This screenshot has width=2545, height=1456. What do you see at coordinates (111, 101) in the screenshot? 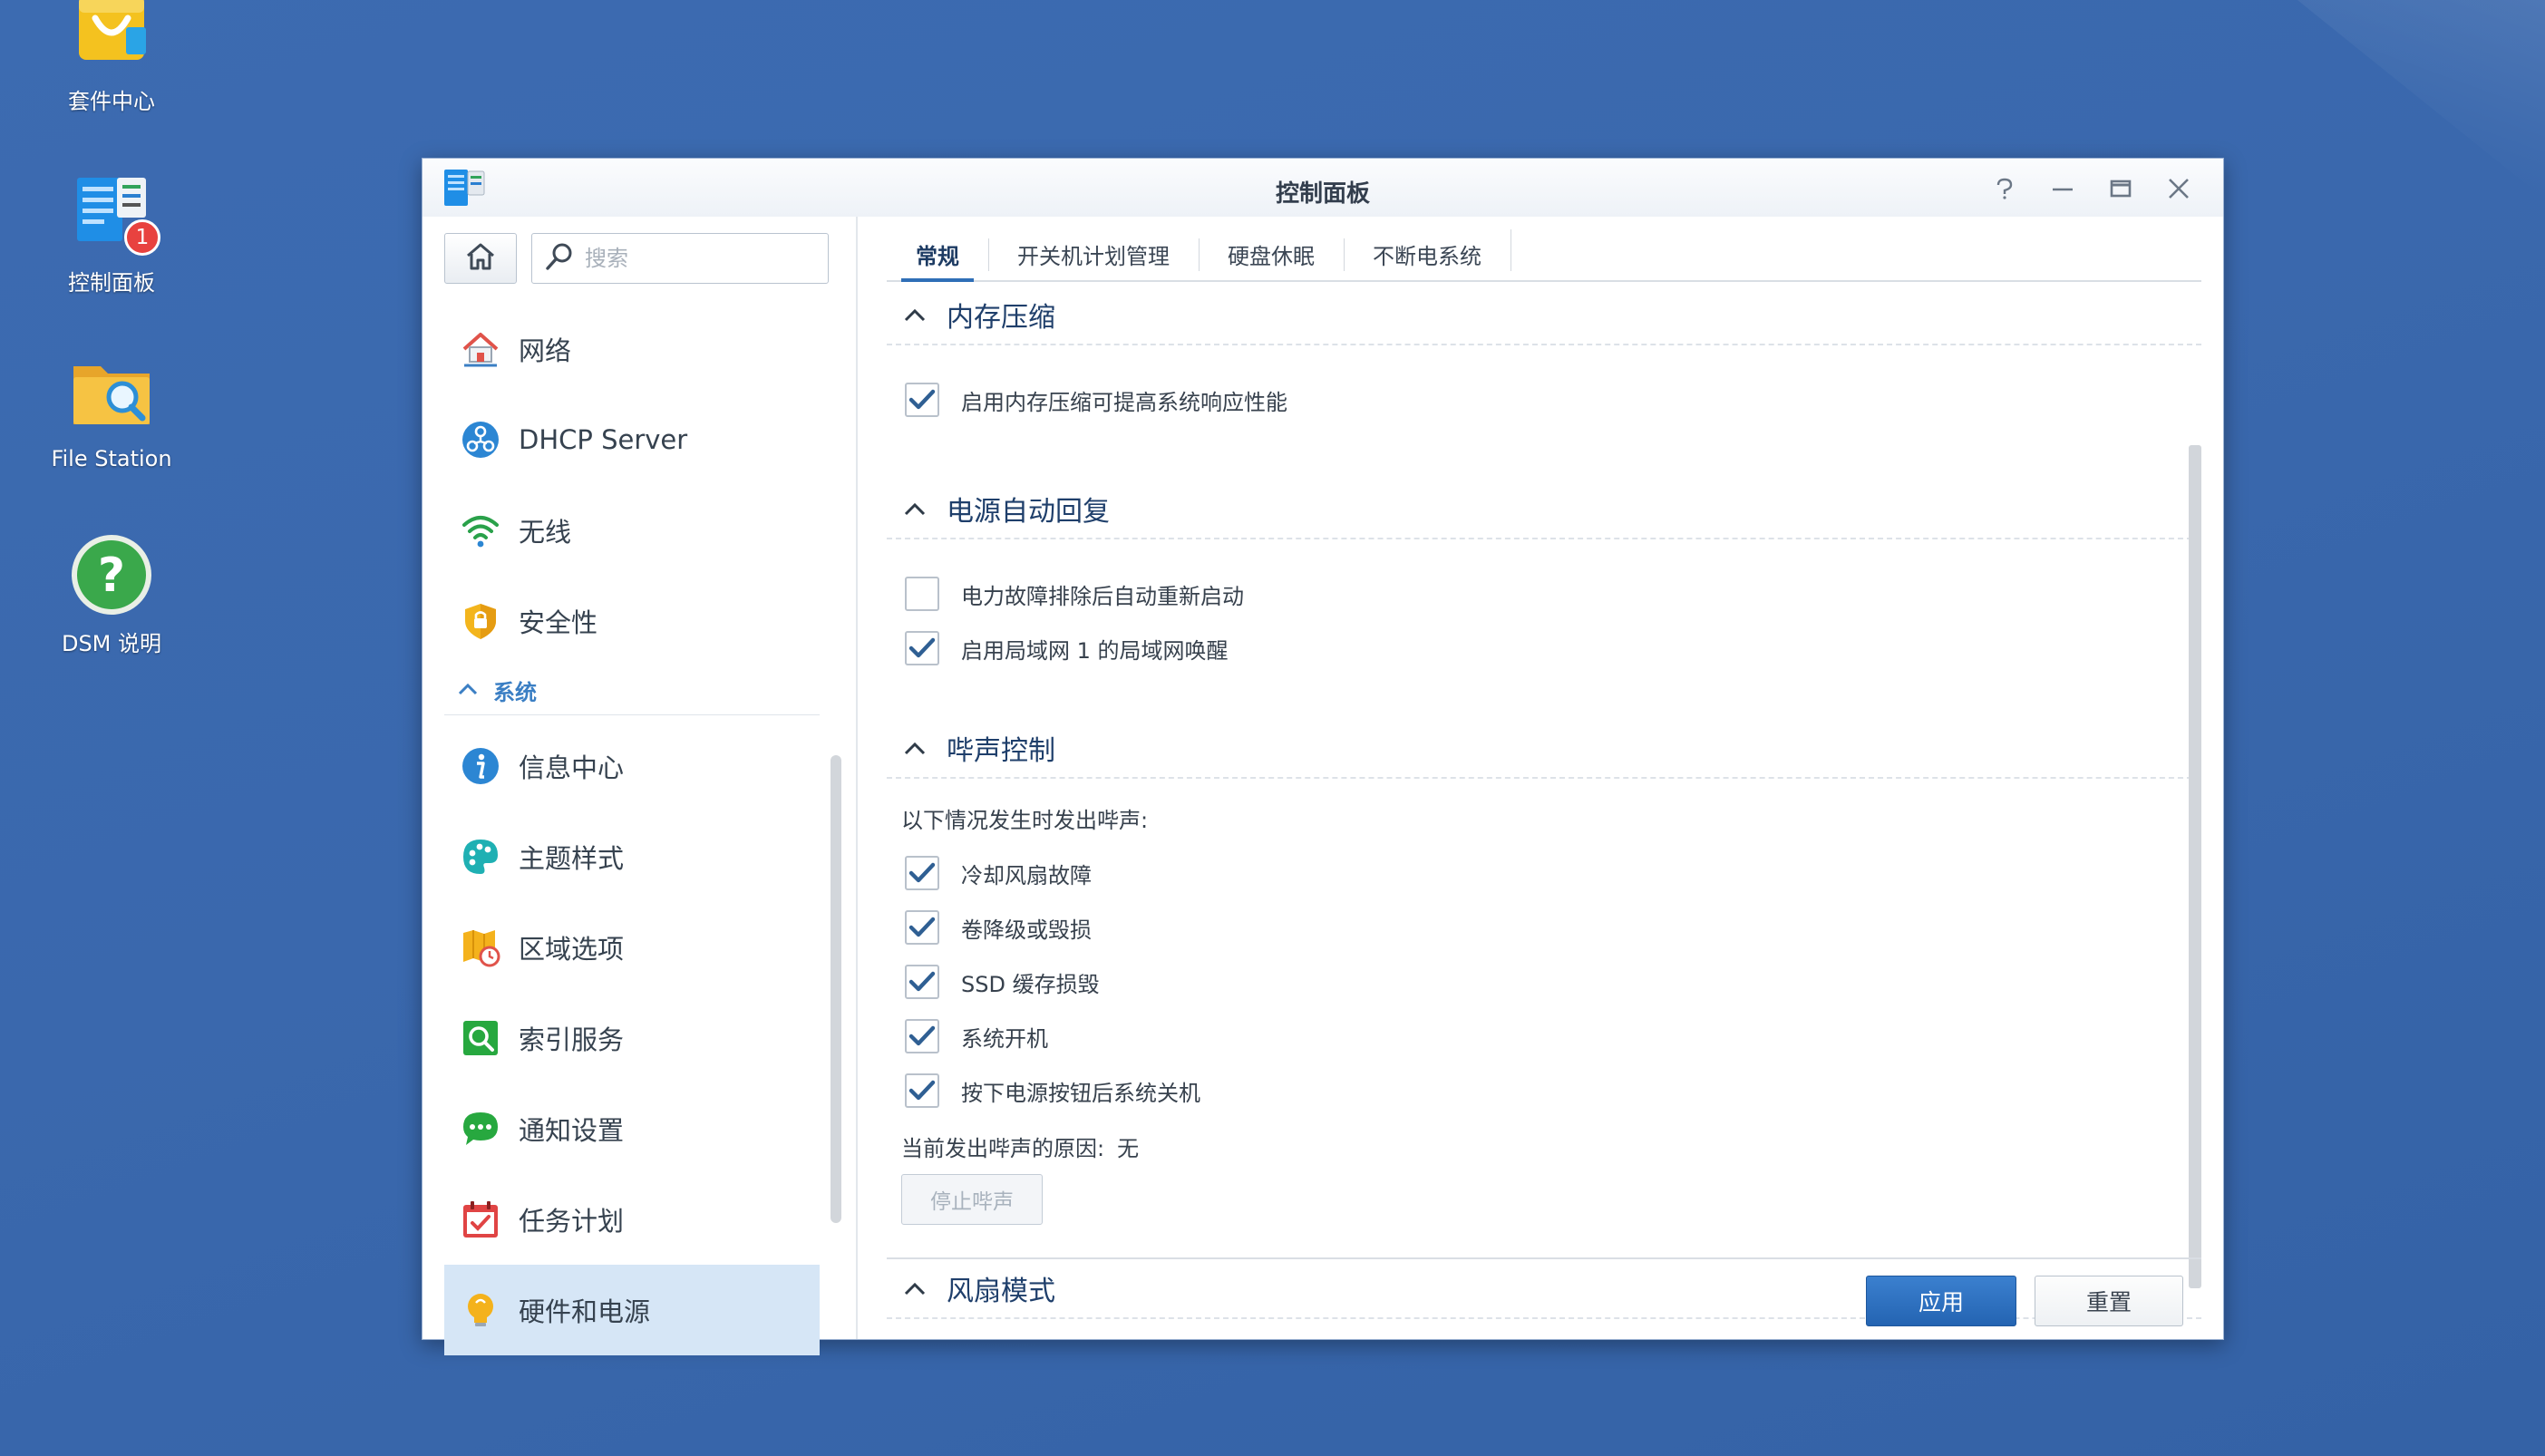
I see `desktop-icon-label: 套件中心` at bounding box center [111, 101].